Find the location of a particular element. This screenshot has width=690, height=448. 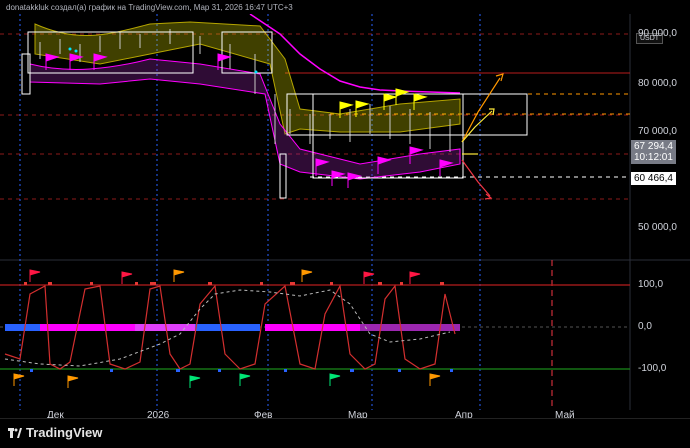

price-axis-label: 80 000,0 is located at coordinates (657, 83).